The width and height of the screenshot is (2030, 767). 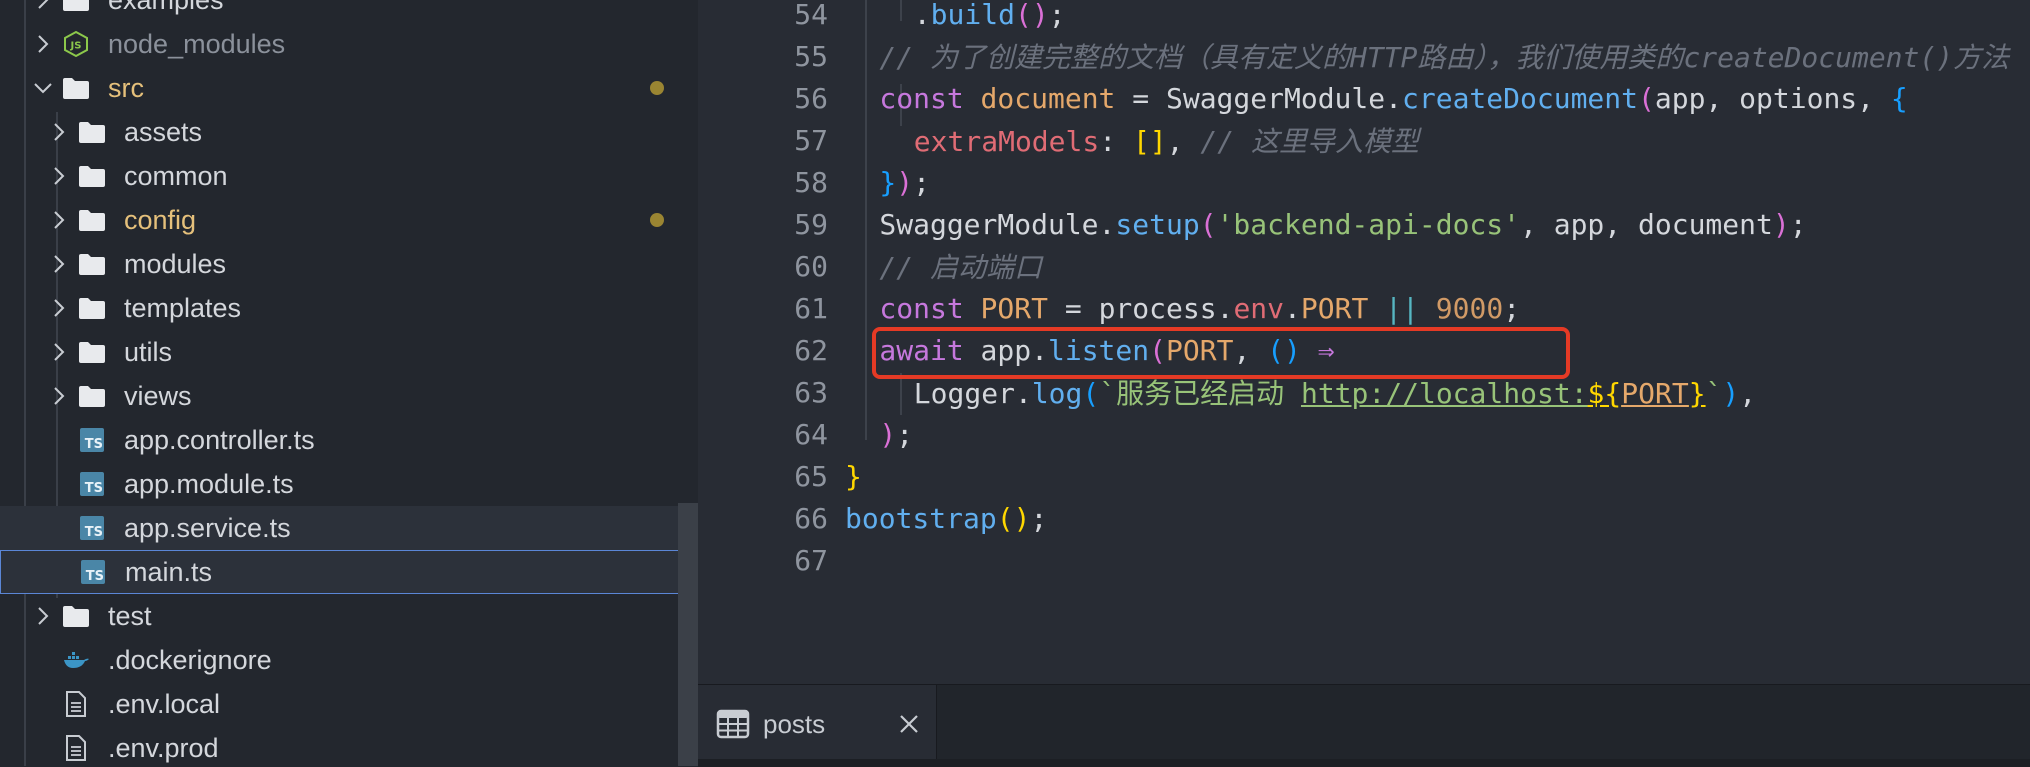 What do you see at coordinates (733, 724) in the screenshot?
I see `table-icon` at bounding box center [733, 724].